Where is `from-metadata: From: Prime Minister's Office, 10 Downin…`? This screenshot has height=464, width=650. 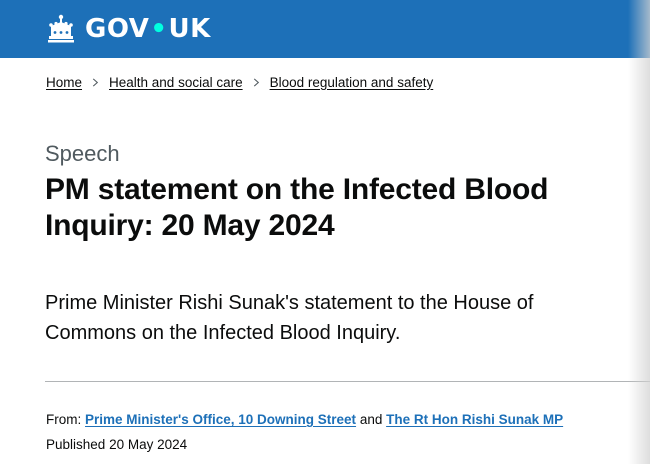 from-metadata: From: Prime Minister's Office, 10 Downin… is located at coordinates (304, 420).